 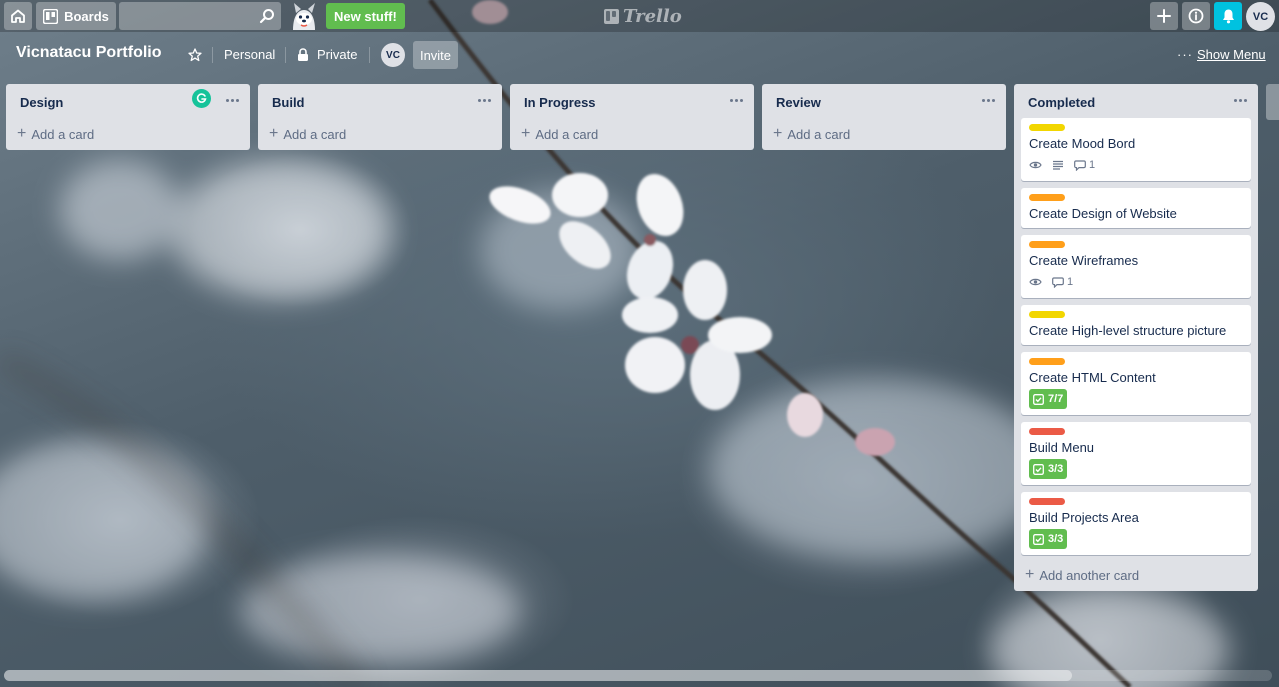 I want to click on grammarly-icon, so click(x=201, y=98).